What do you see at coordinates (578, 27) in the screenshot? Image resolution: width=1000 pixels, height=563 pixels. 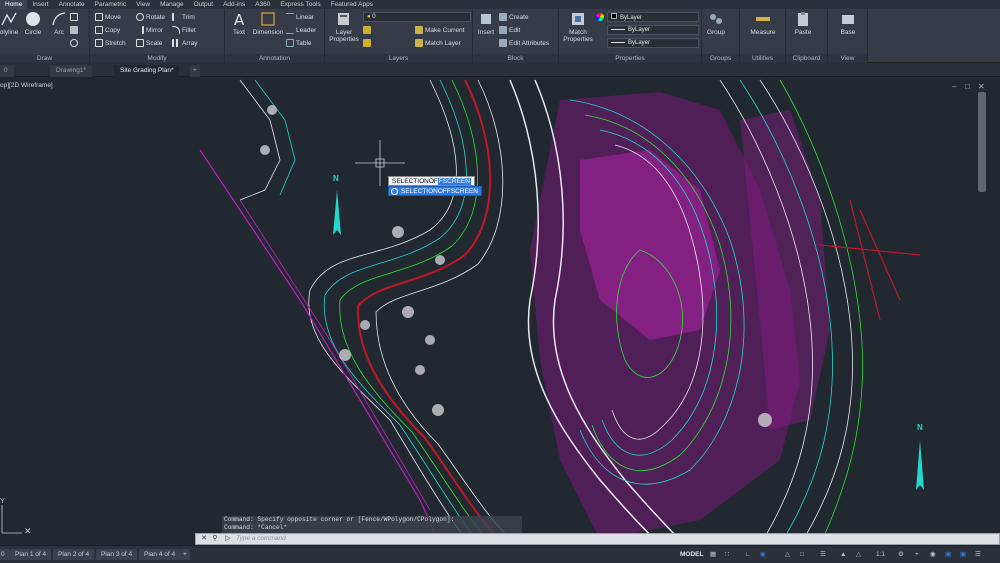 I see `match-properties-button: Match Properties` at bounding box center [578, 27].